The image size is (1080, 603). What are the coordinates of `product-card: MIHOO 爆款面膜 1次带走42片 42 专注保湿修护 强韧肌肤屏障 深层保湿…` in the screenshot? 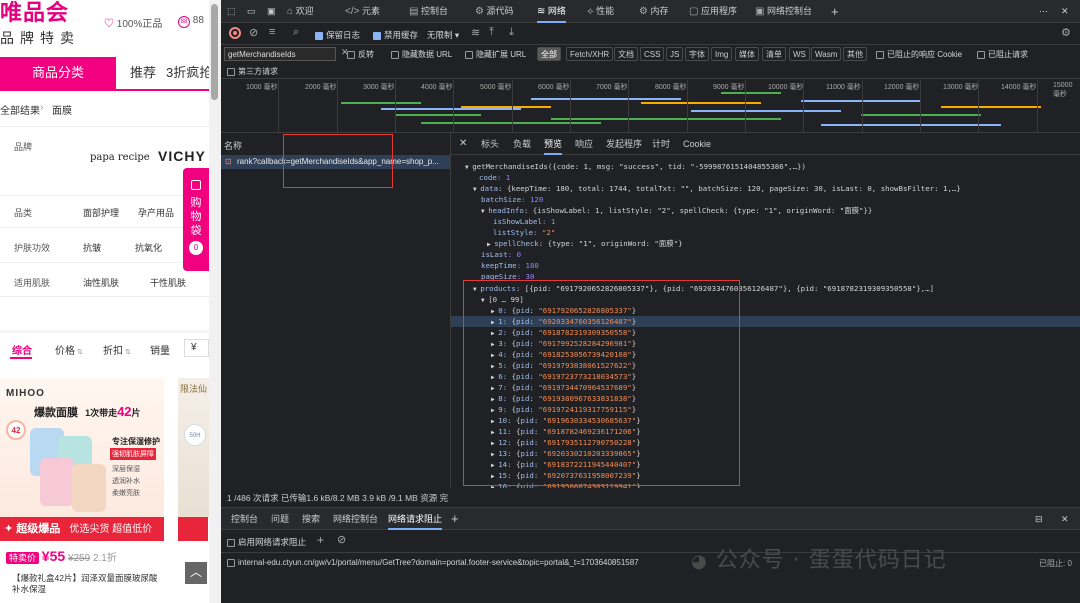 It's located at (82, 448).